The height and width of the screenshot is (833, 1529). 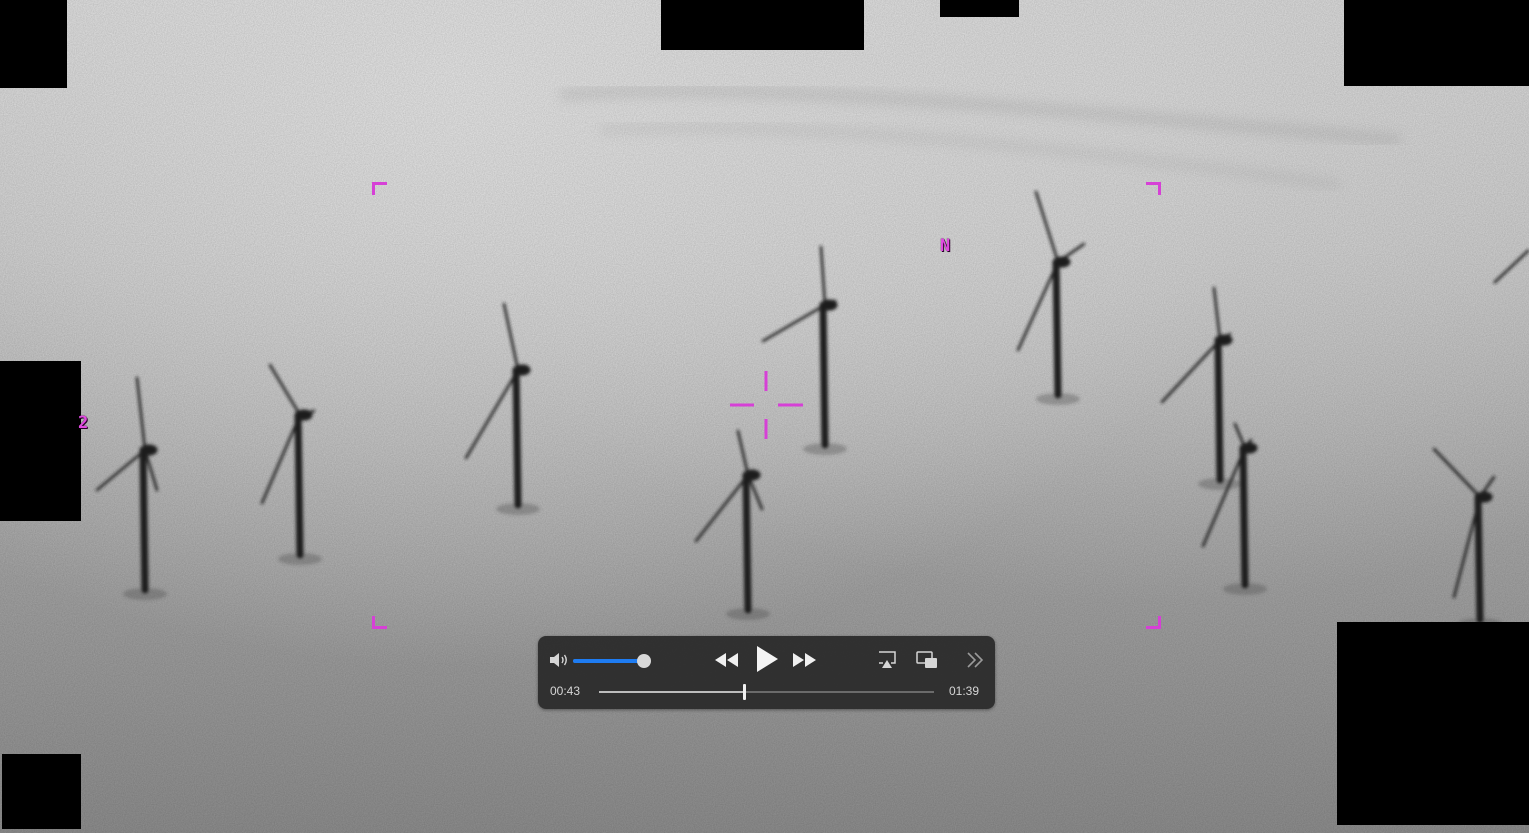 I want to click on speaker-icon, so click(x=558, y=660).